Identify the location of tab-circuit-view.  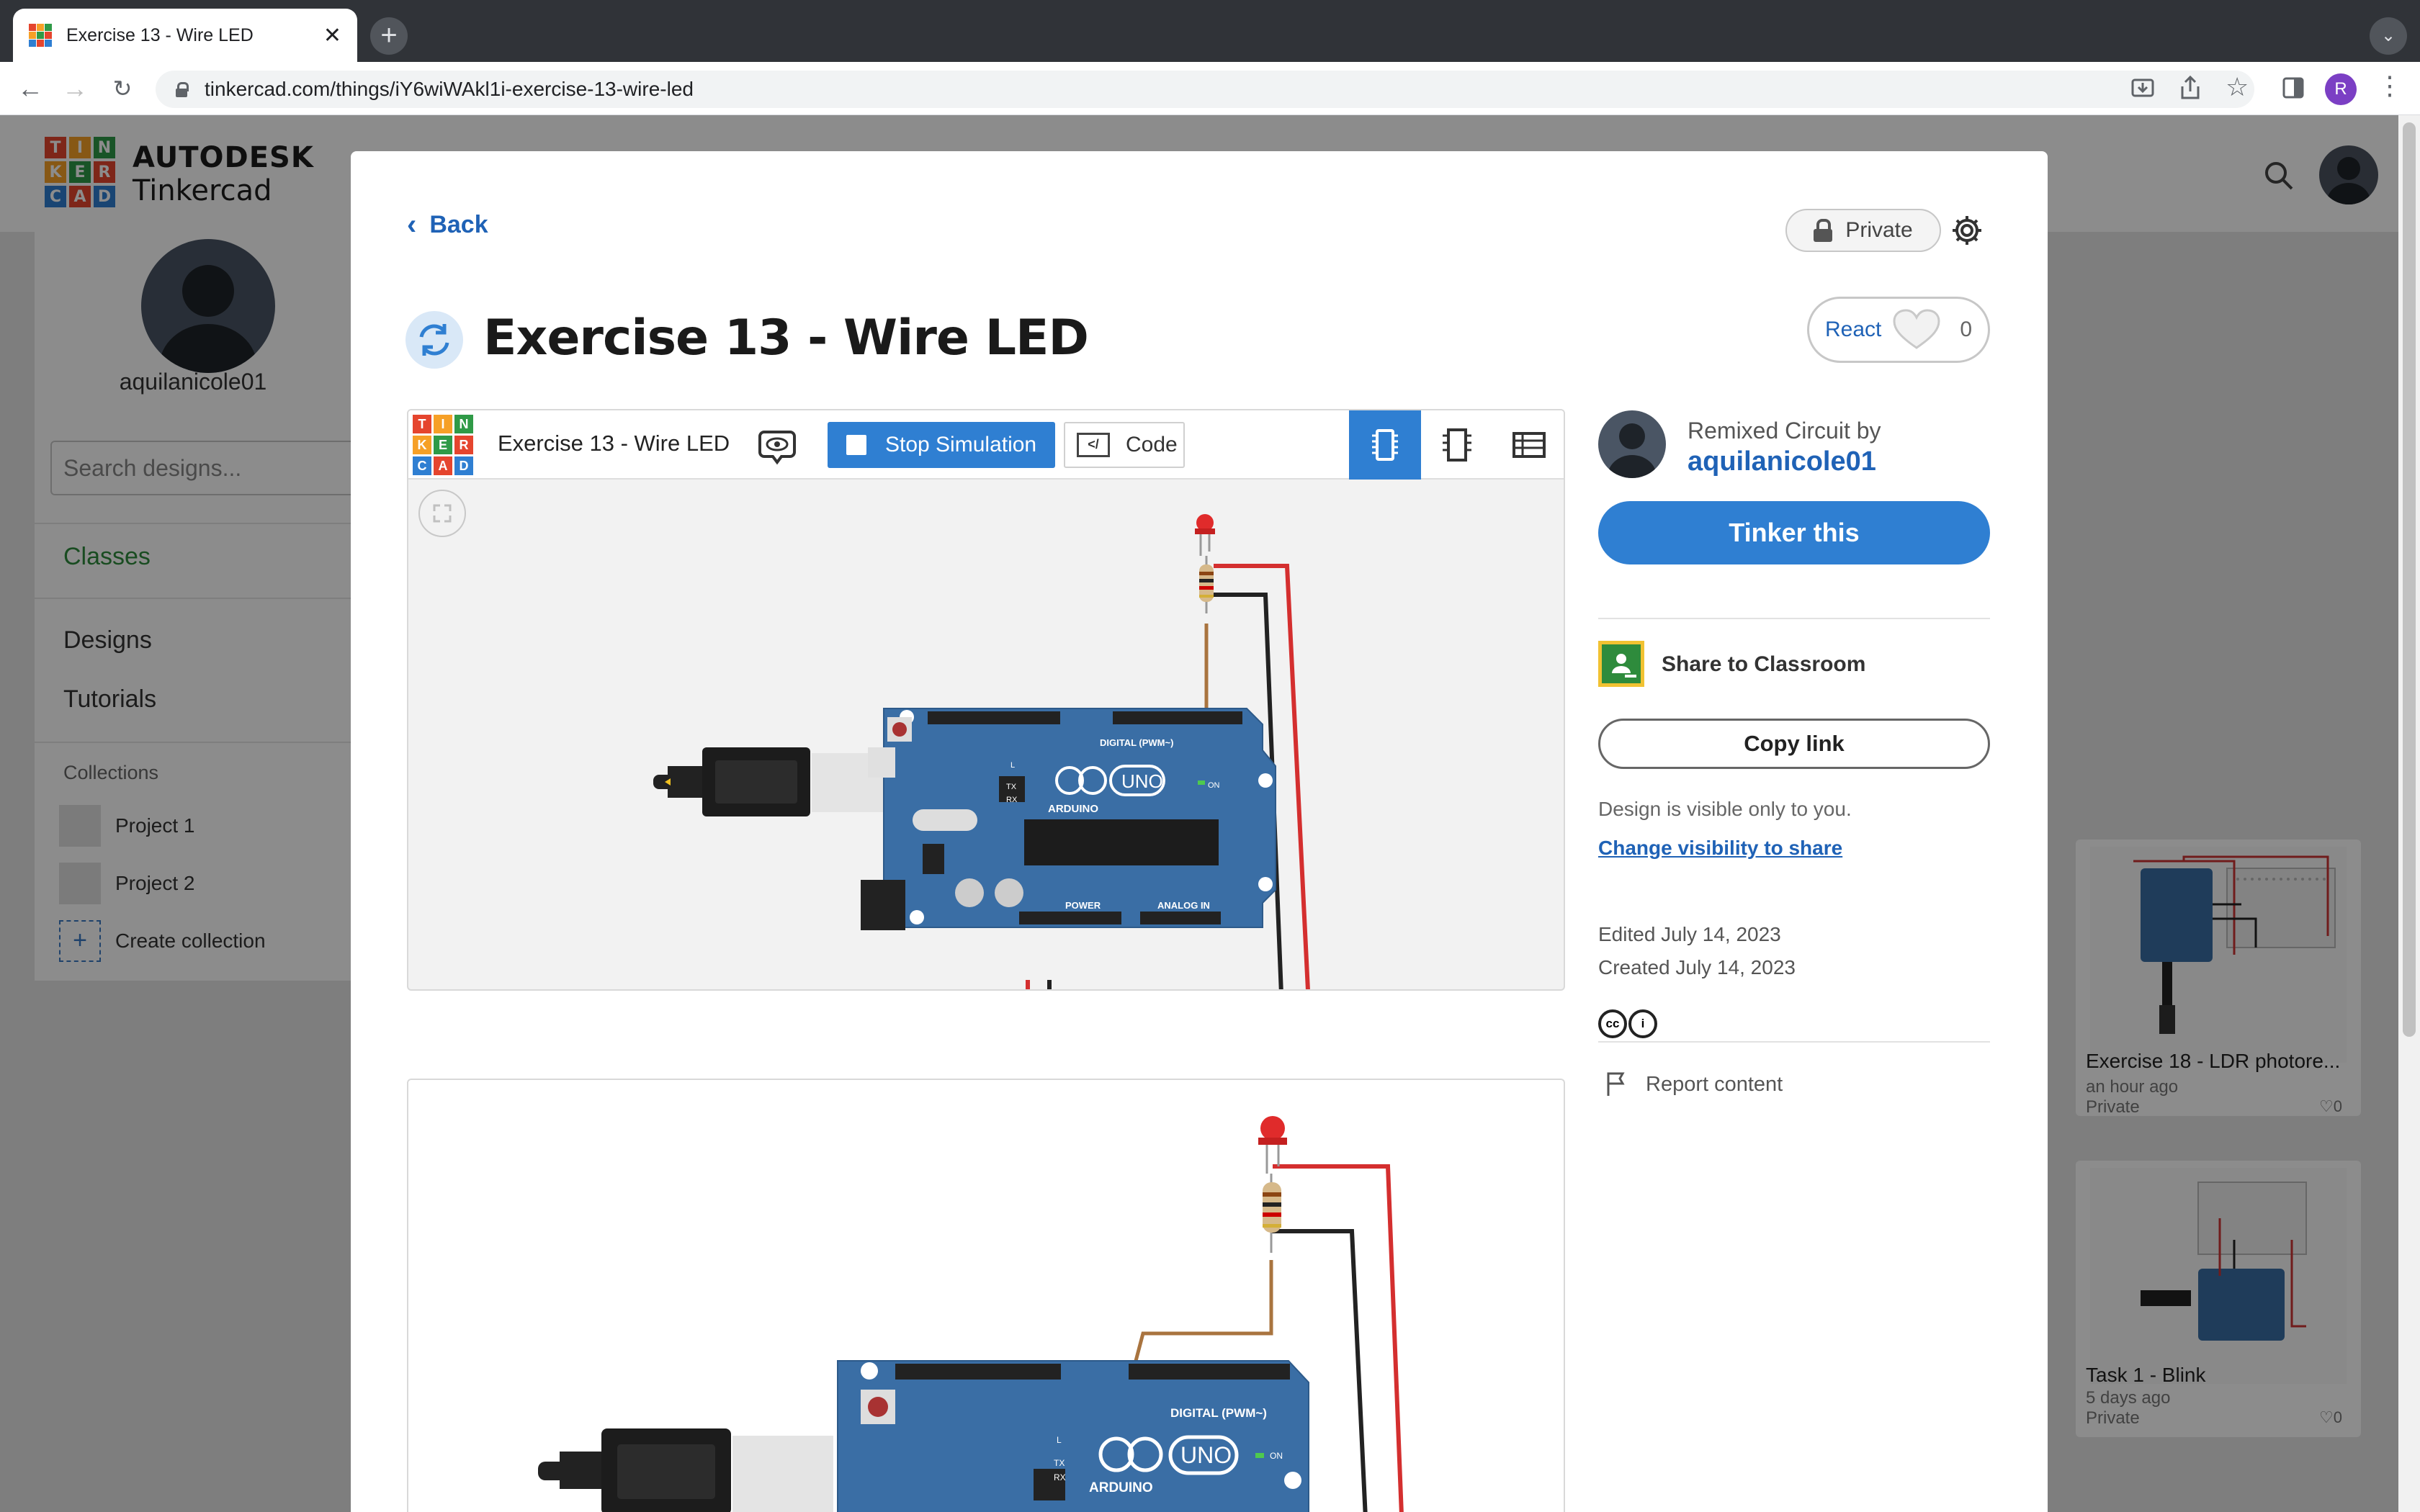
(1385, 445).